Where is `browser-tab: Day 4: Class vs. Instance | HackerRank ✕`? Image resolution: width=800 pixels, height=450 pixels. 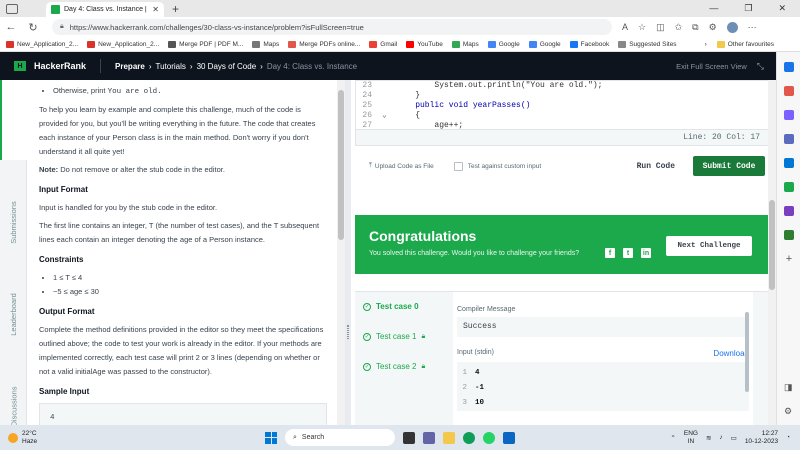 browser-tab: Day 4: Class vs. Instance | HackerRank ✕ is located at coordinates (105, 9).